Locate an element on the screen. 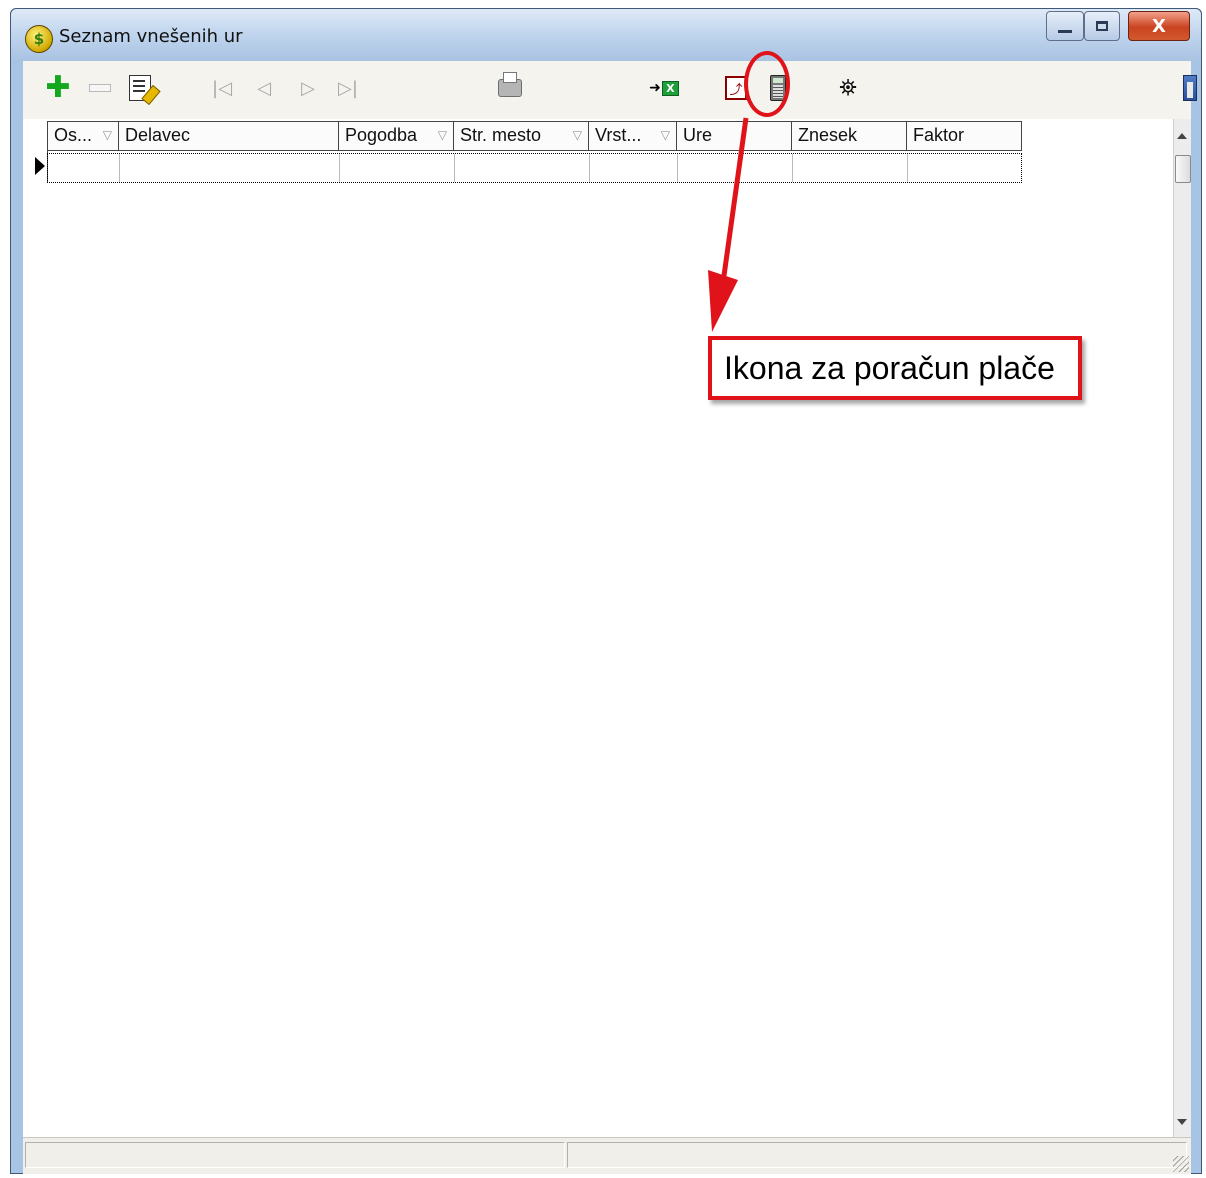 This screenshot has width=1206, height=1178. print-button is located at coordinates (510, 87).